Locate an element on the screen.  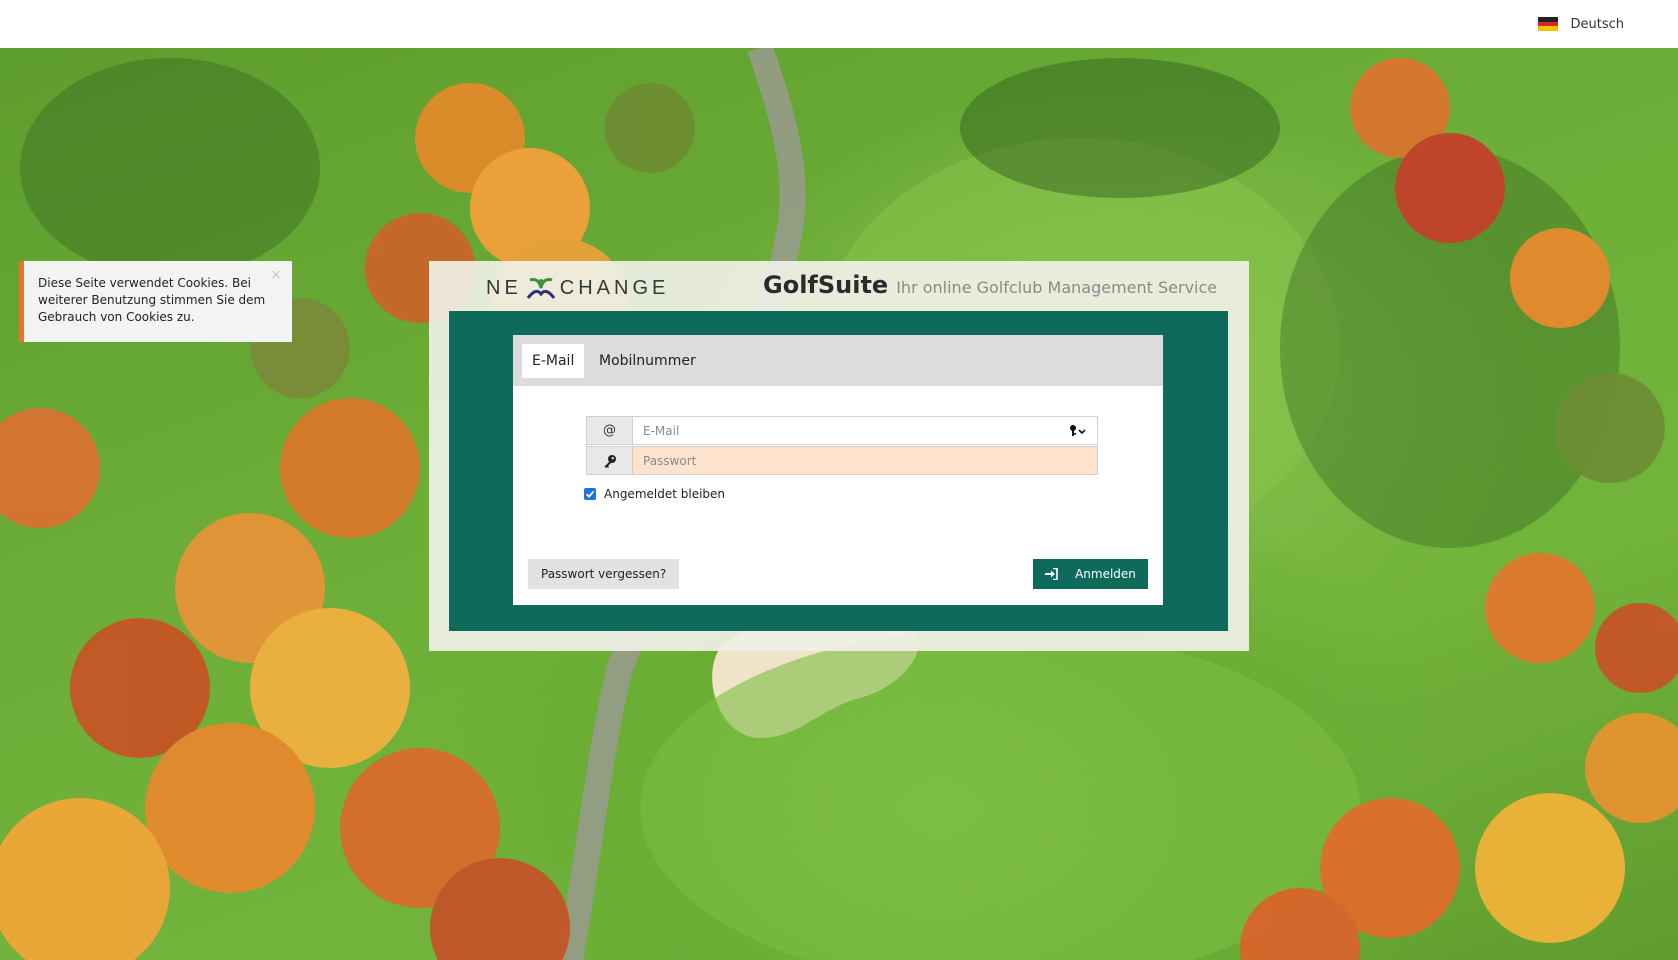
email-field: @ is located at coordinates (842, 430).